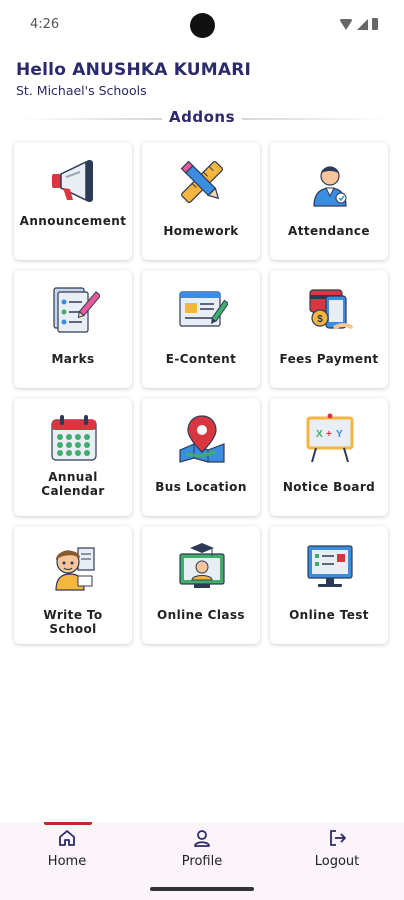 This screenshot has height=900, width=404. What do you see at coordinates (76, 310) in the screenshot?
I see `marks-sheet-icon` at bounding box center [76, 310].